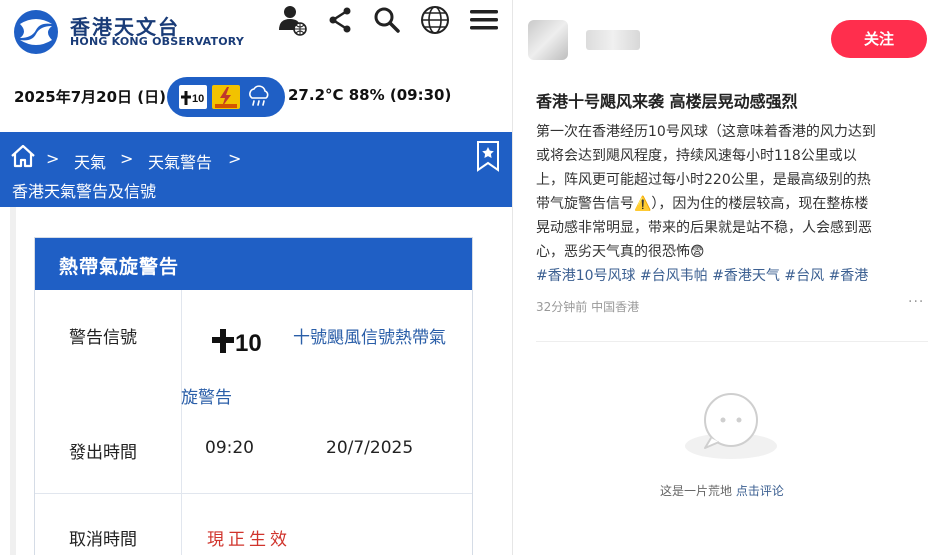 This screenshot has height=555, width=936. What do you see at coordinates (90, 97) in the screenshot?
I see `current-date: 2025年7月20日 (日)` at bounding box center [90, 97].